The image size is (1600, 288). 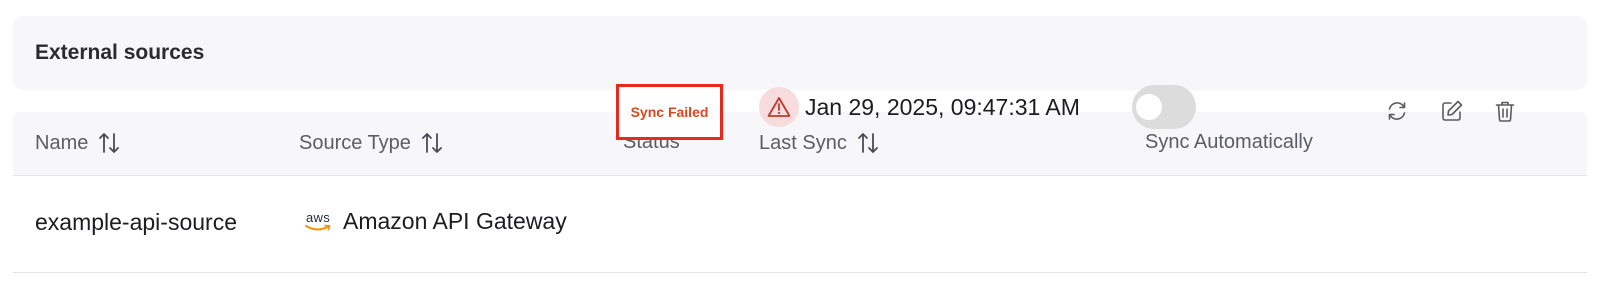 I want to click on column-header-name: Name, so click(x=77, y=143).